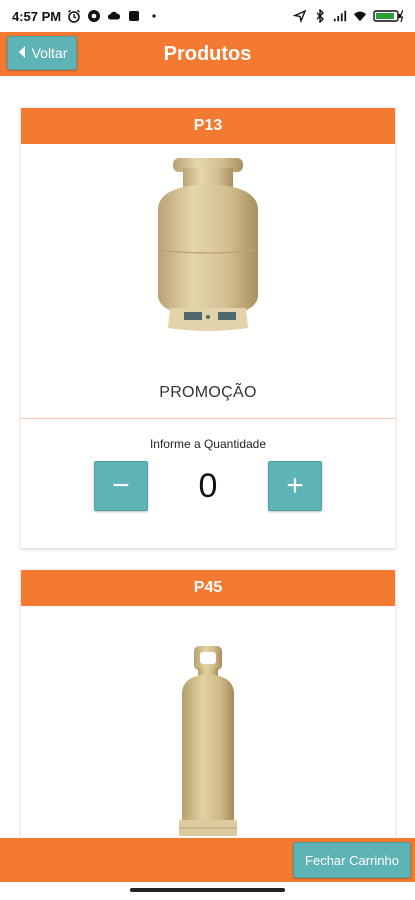 This screenshot has height=900, width=415. I want to click on product-card-title: P45, so click(208, 588).